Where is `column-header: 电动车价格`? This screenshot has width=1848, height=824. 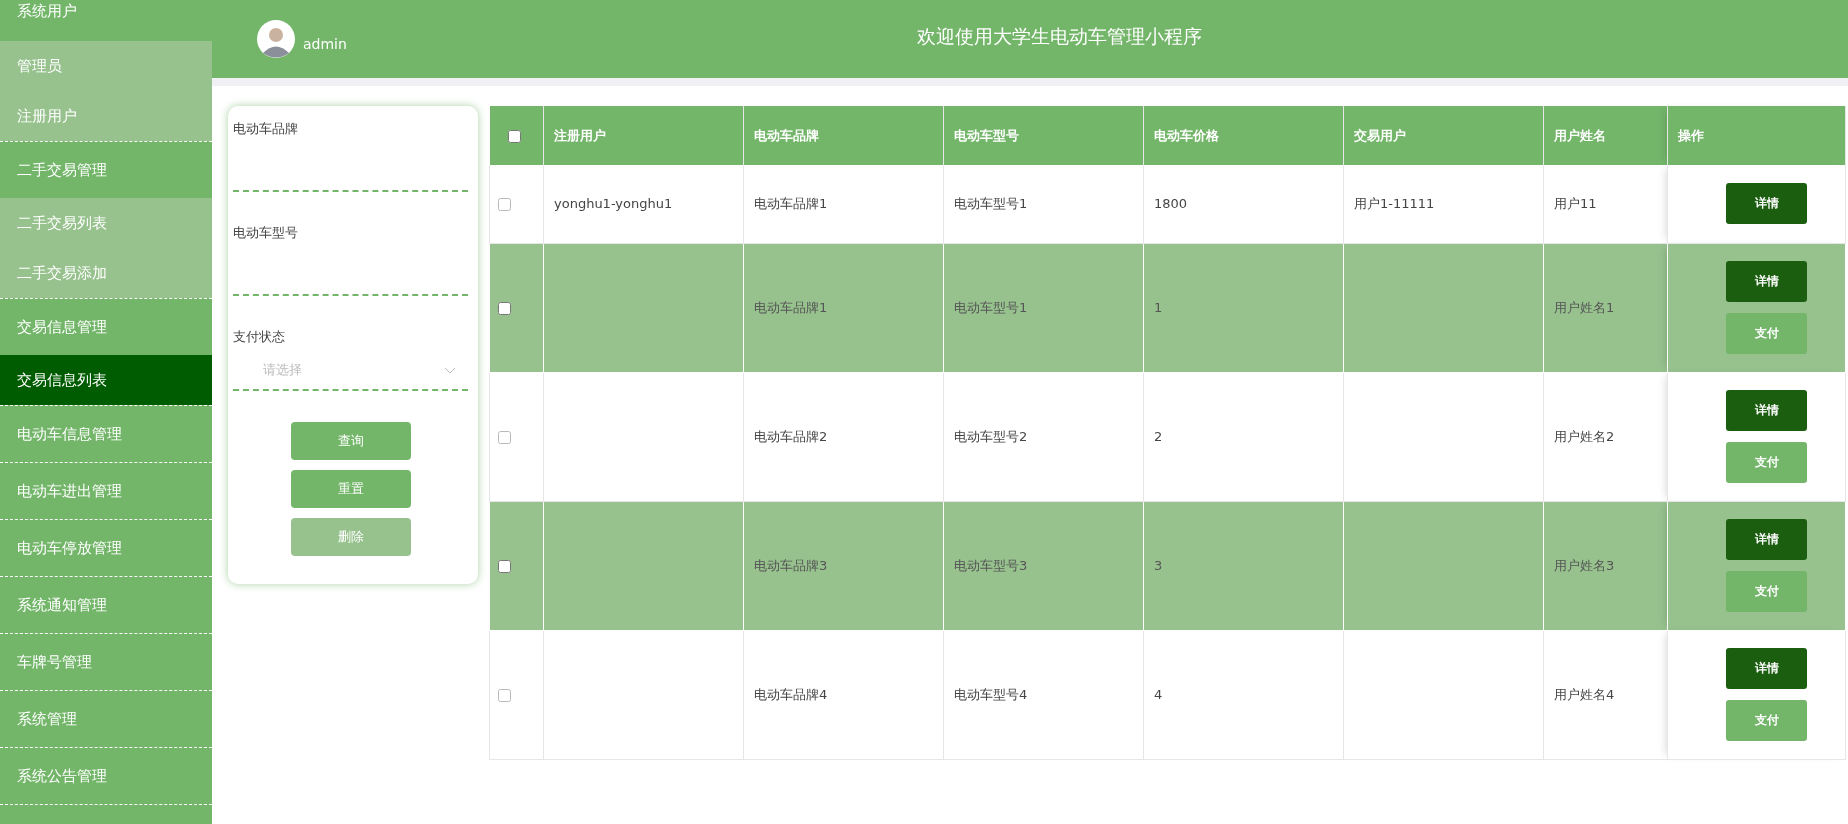 column-header: 电动车价格 is located at coordinates (1186, 135).